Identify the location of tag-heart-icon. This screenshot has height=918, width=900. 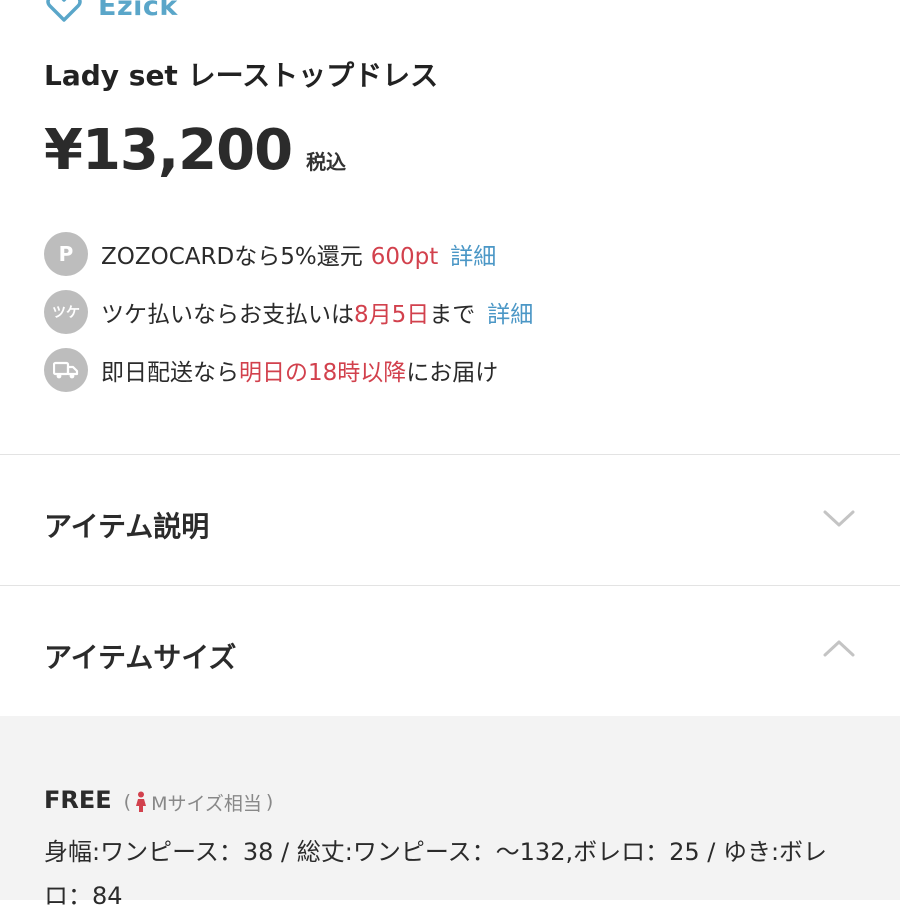
(64, 11).